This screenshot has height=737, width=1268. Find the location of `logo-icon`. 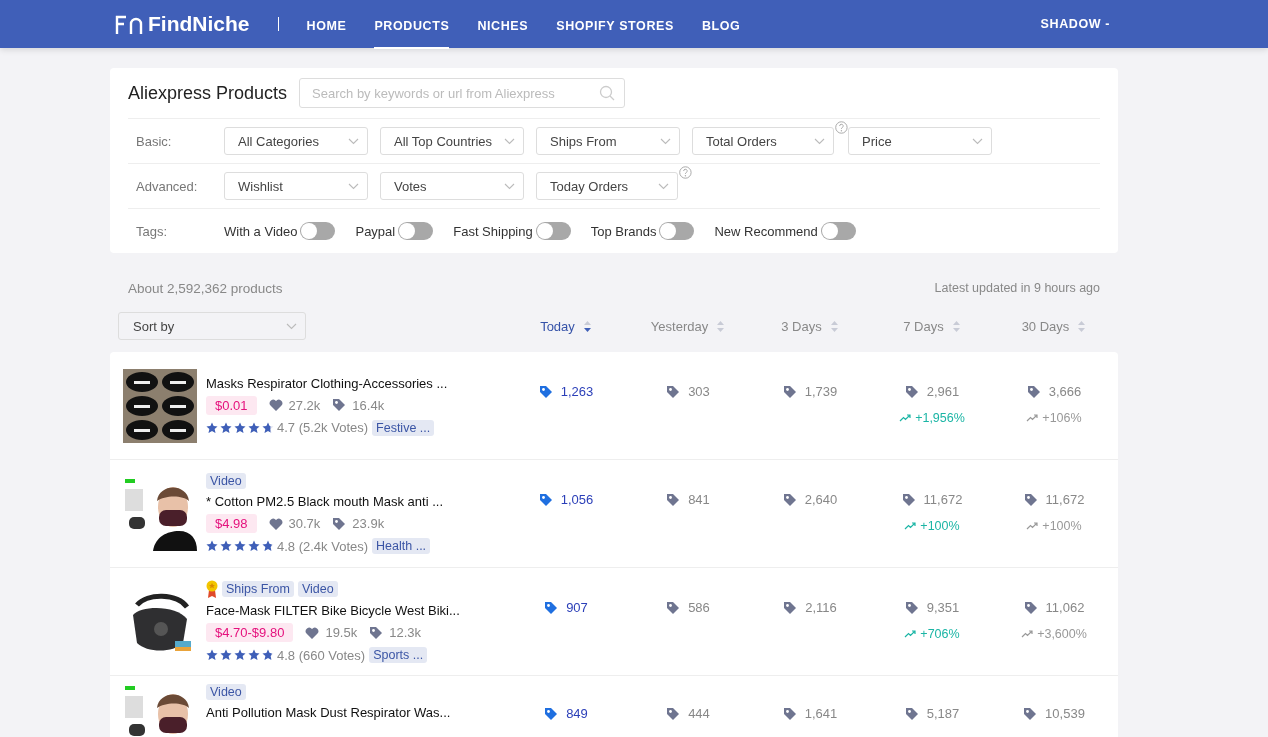

logo-icon is located at coordinates (129, 24).